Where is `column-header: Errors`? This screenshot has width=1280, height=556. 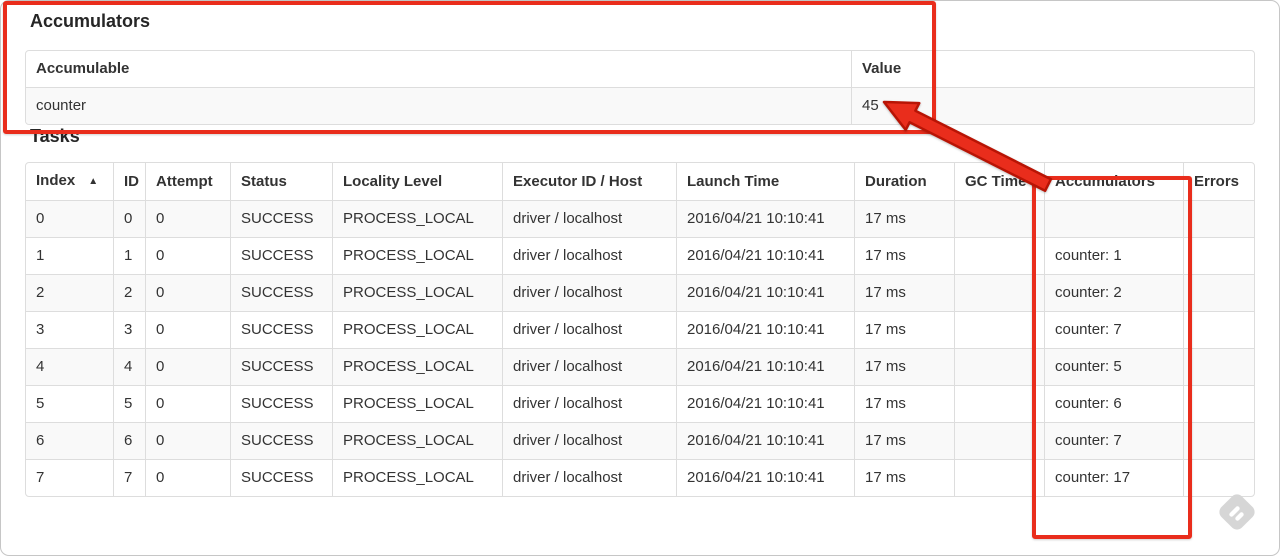
column-header: Errors is located at coordinates (1218, 181).